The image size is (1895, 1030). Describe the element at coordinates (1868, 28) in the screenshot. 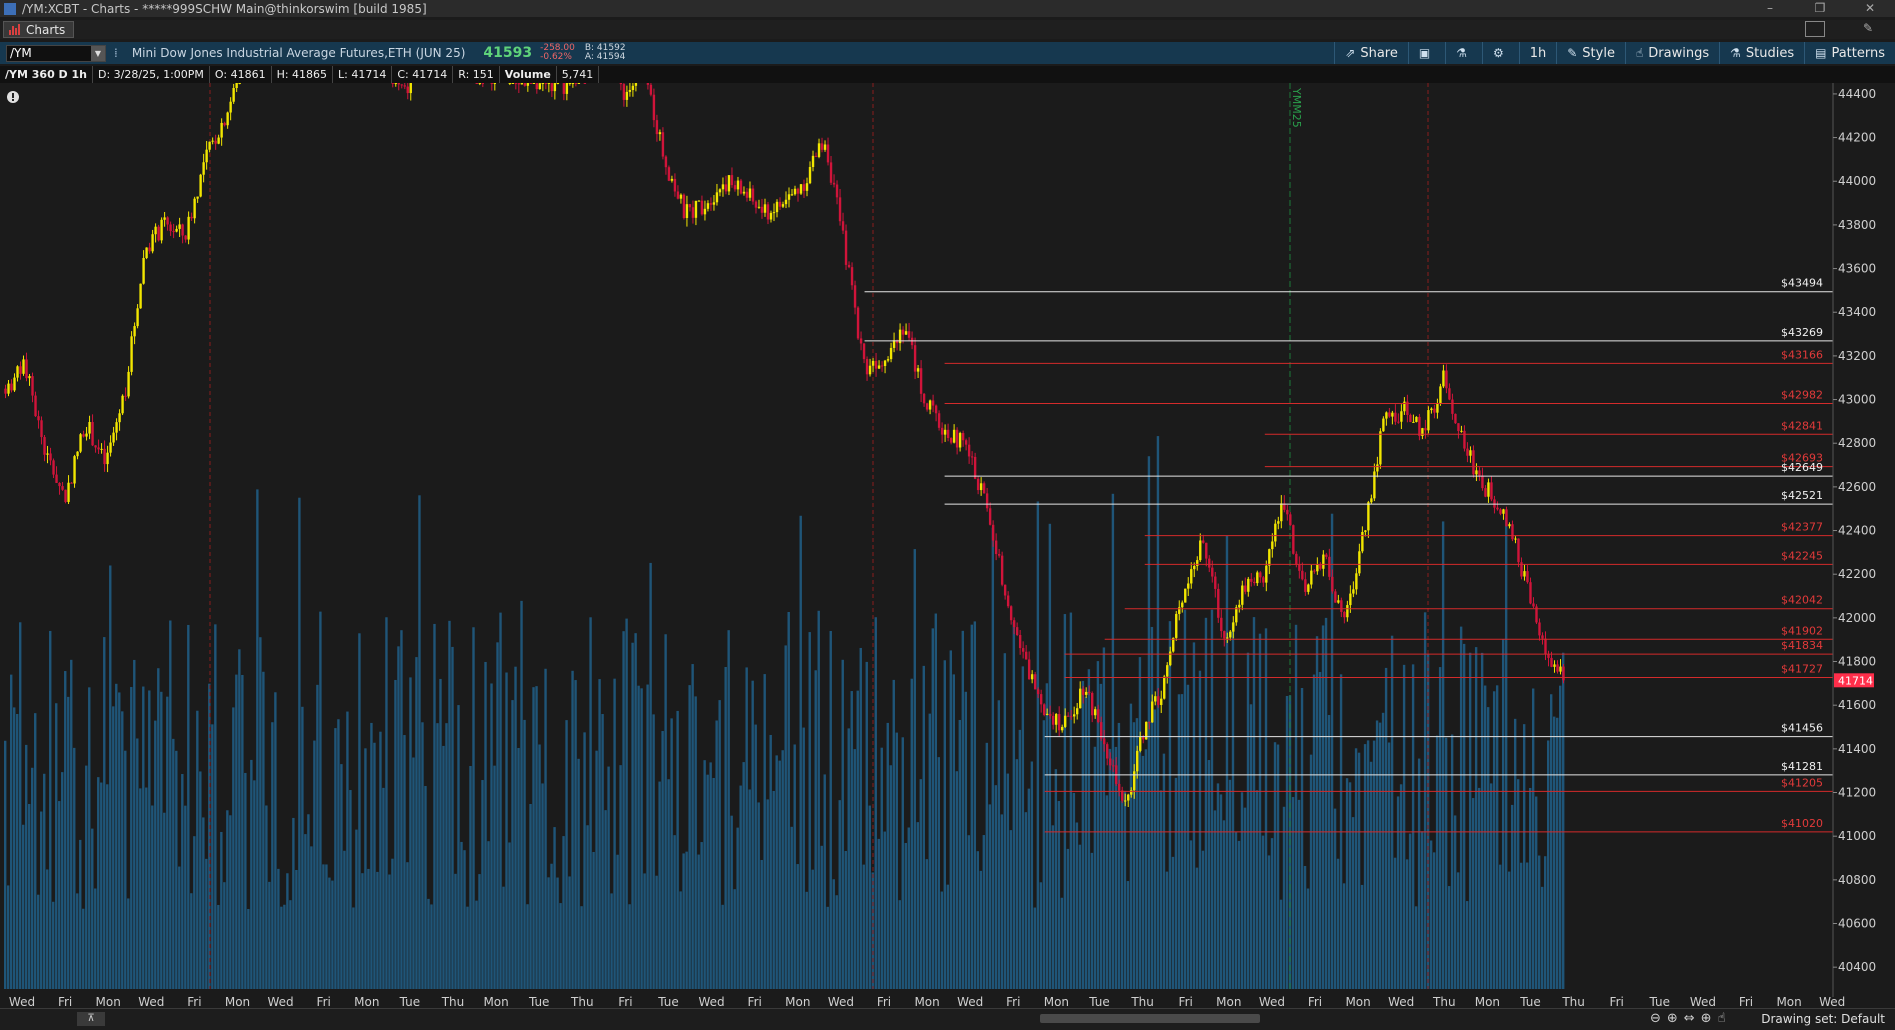

I see `pin-icon: ✎` at that location.